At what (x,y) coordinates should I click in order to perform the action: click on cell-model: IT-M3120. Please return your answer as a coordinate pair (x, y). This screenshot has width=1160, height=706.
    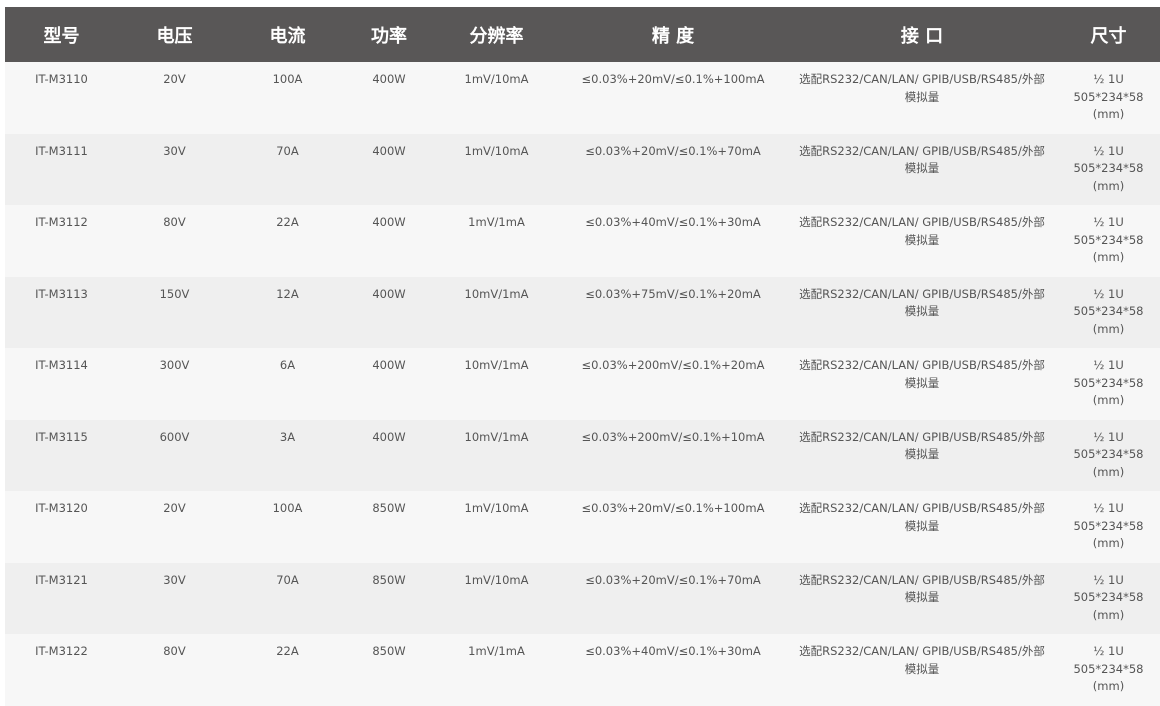
    Looking at the image, I should click on (61, 508).